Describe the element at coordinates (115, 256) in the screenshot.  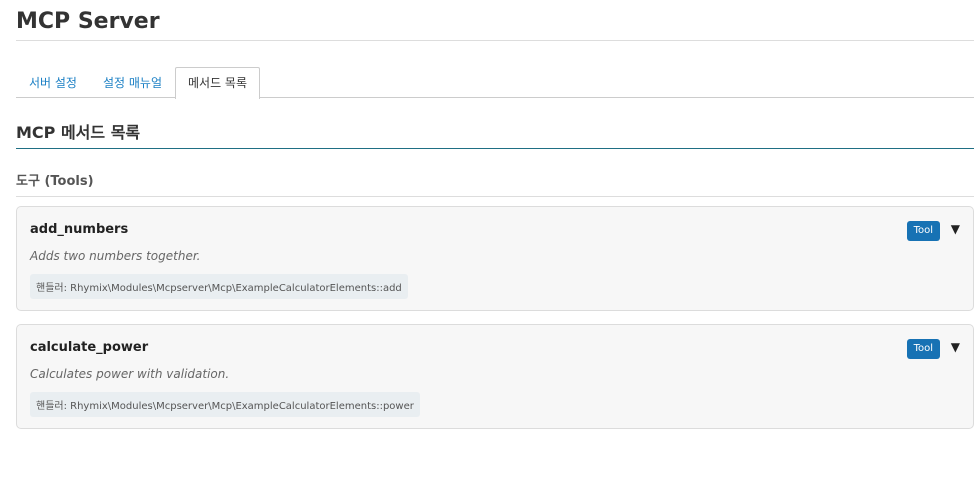
I see `tool-description: Adds two numbers together.` at that location.